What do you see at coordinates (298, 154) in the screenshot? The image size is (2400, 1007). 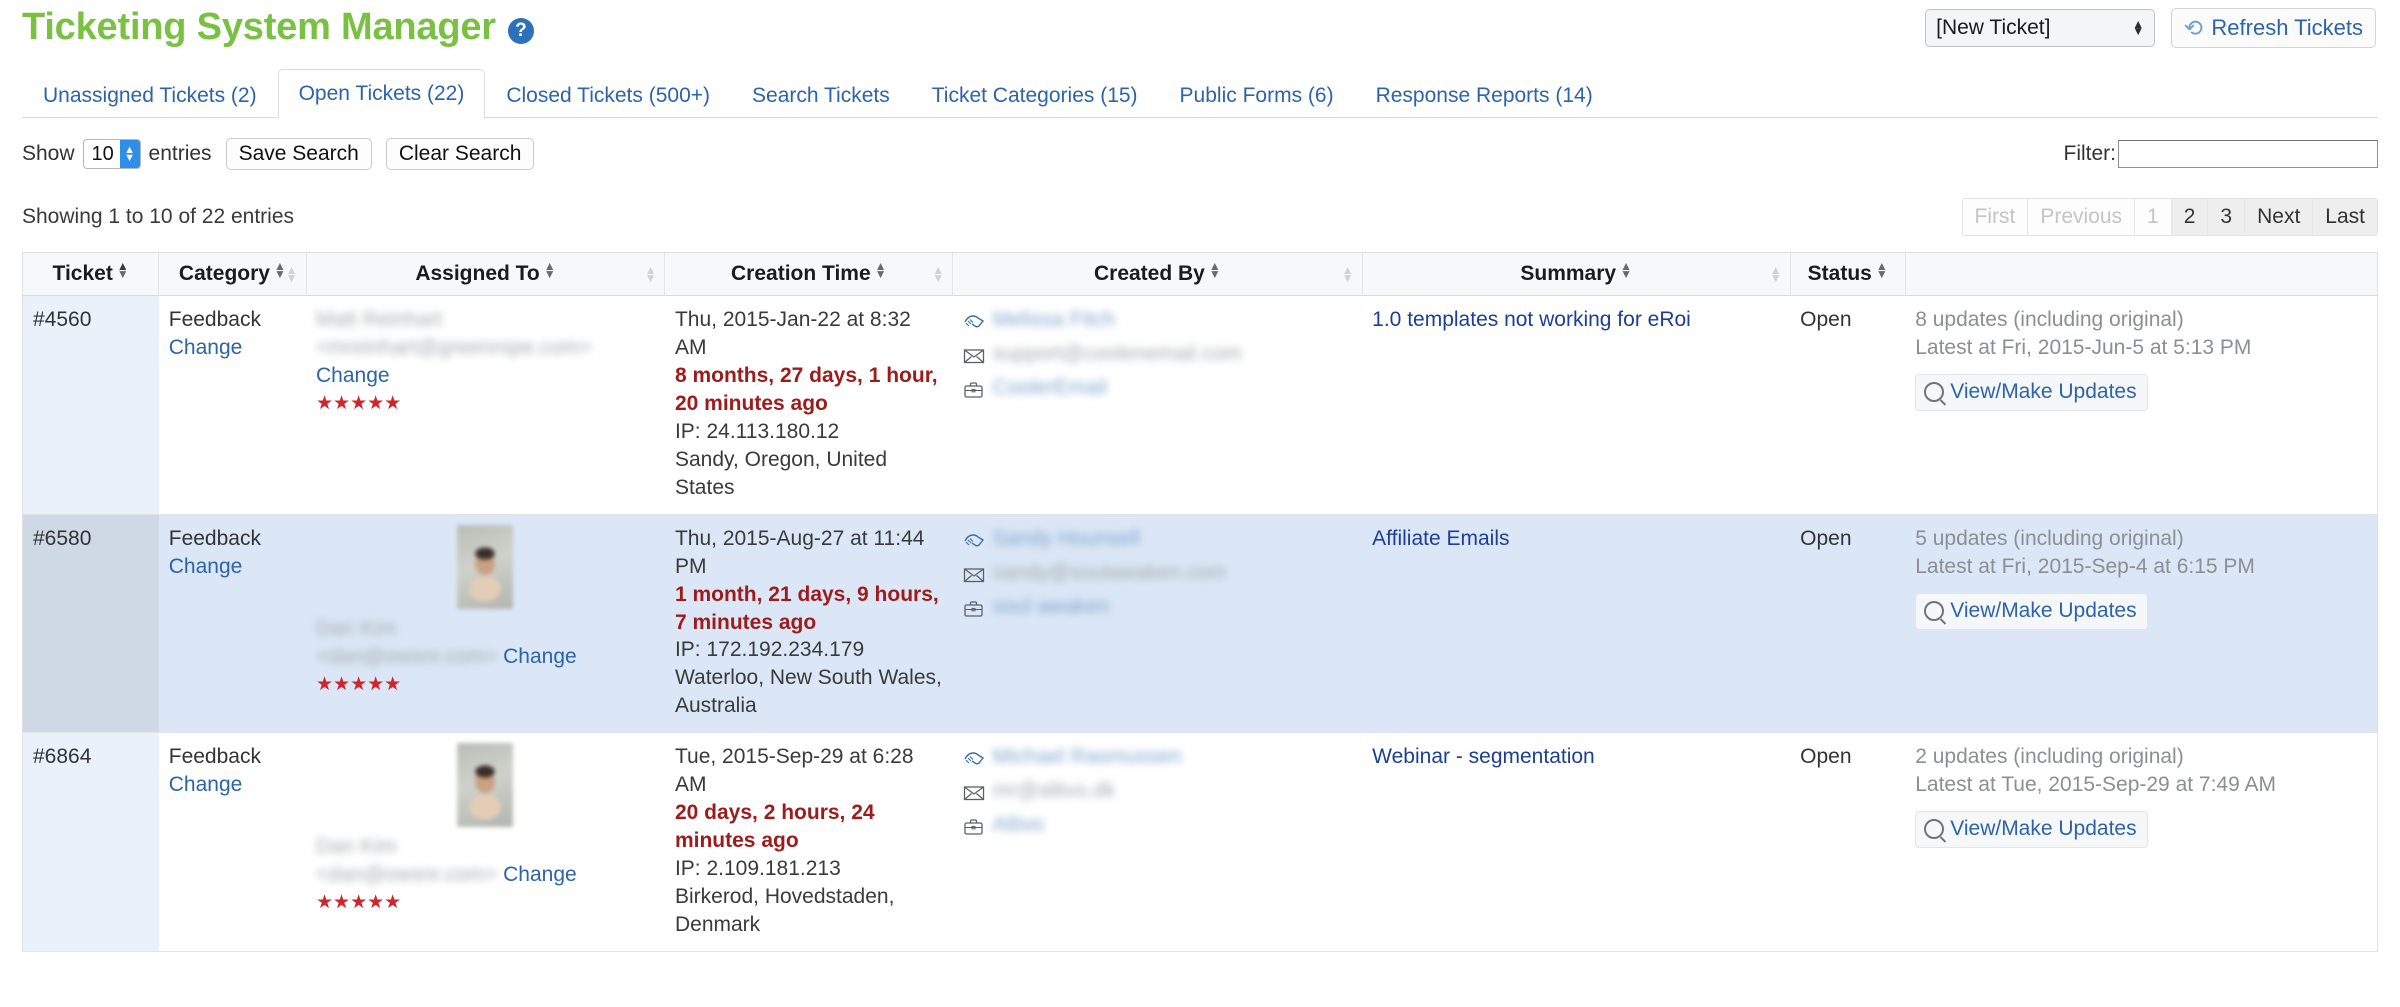 I see `save-search-button: Save Search` at bounding box center [298, 154].